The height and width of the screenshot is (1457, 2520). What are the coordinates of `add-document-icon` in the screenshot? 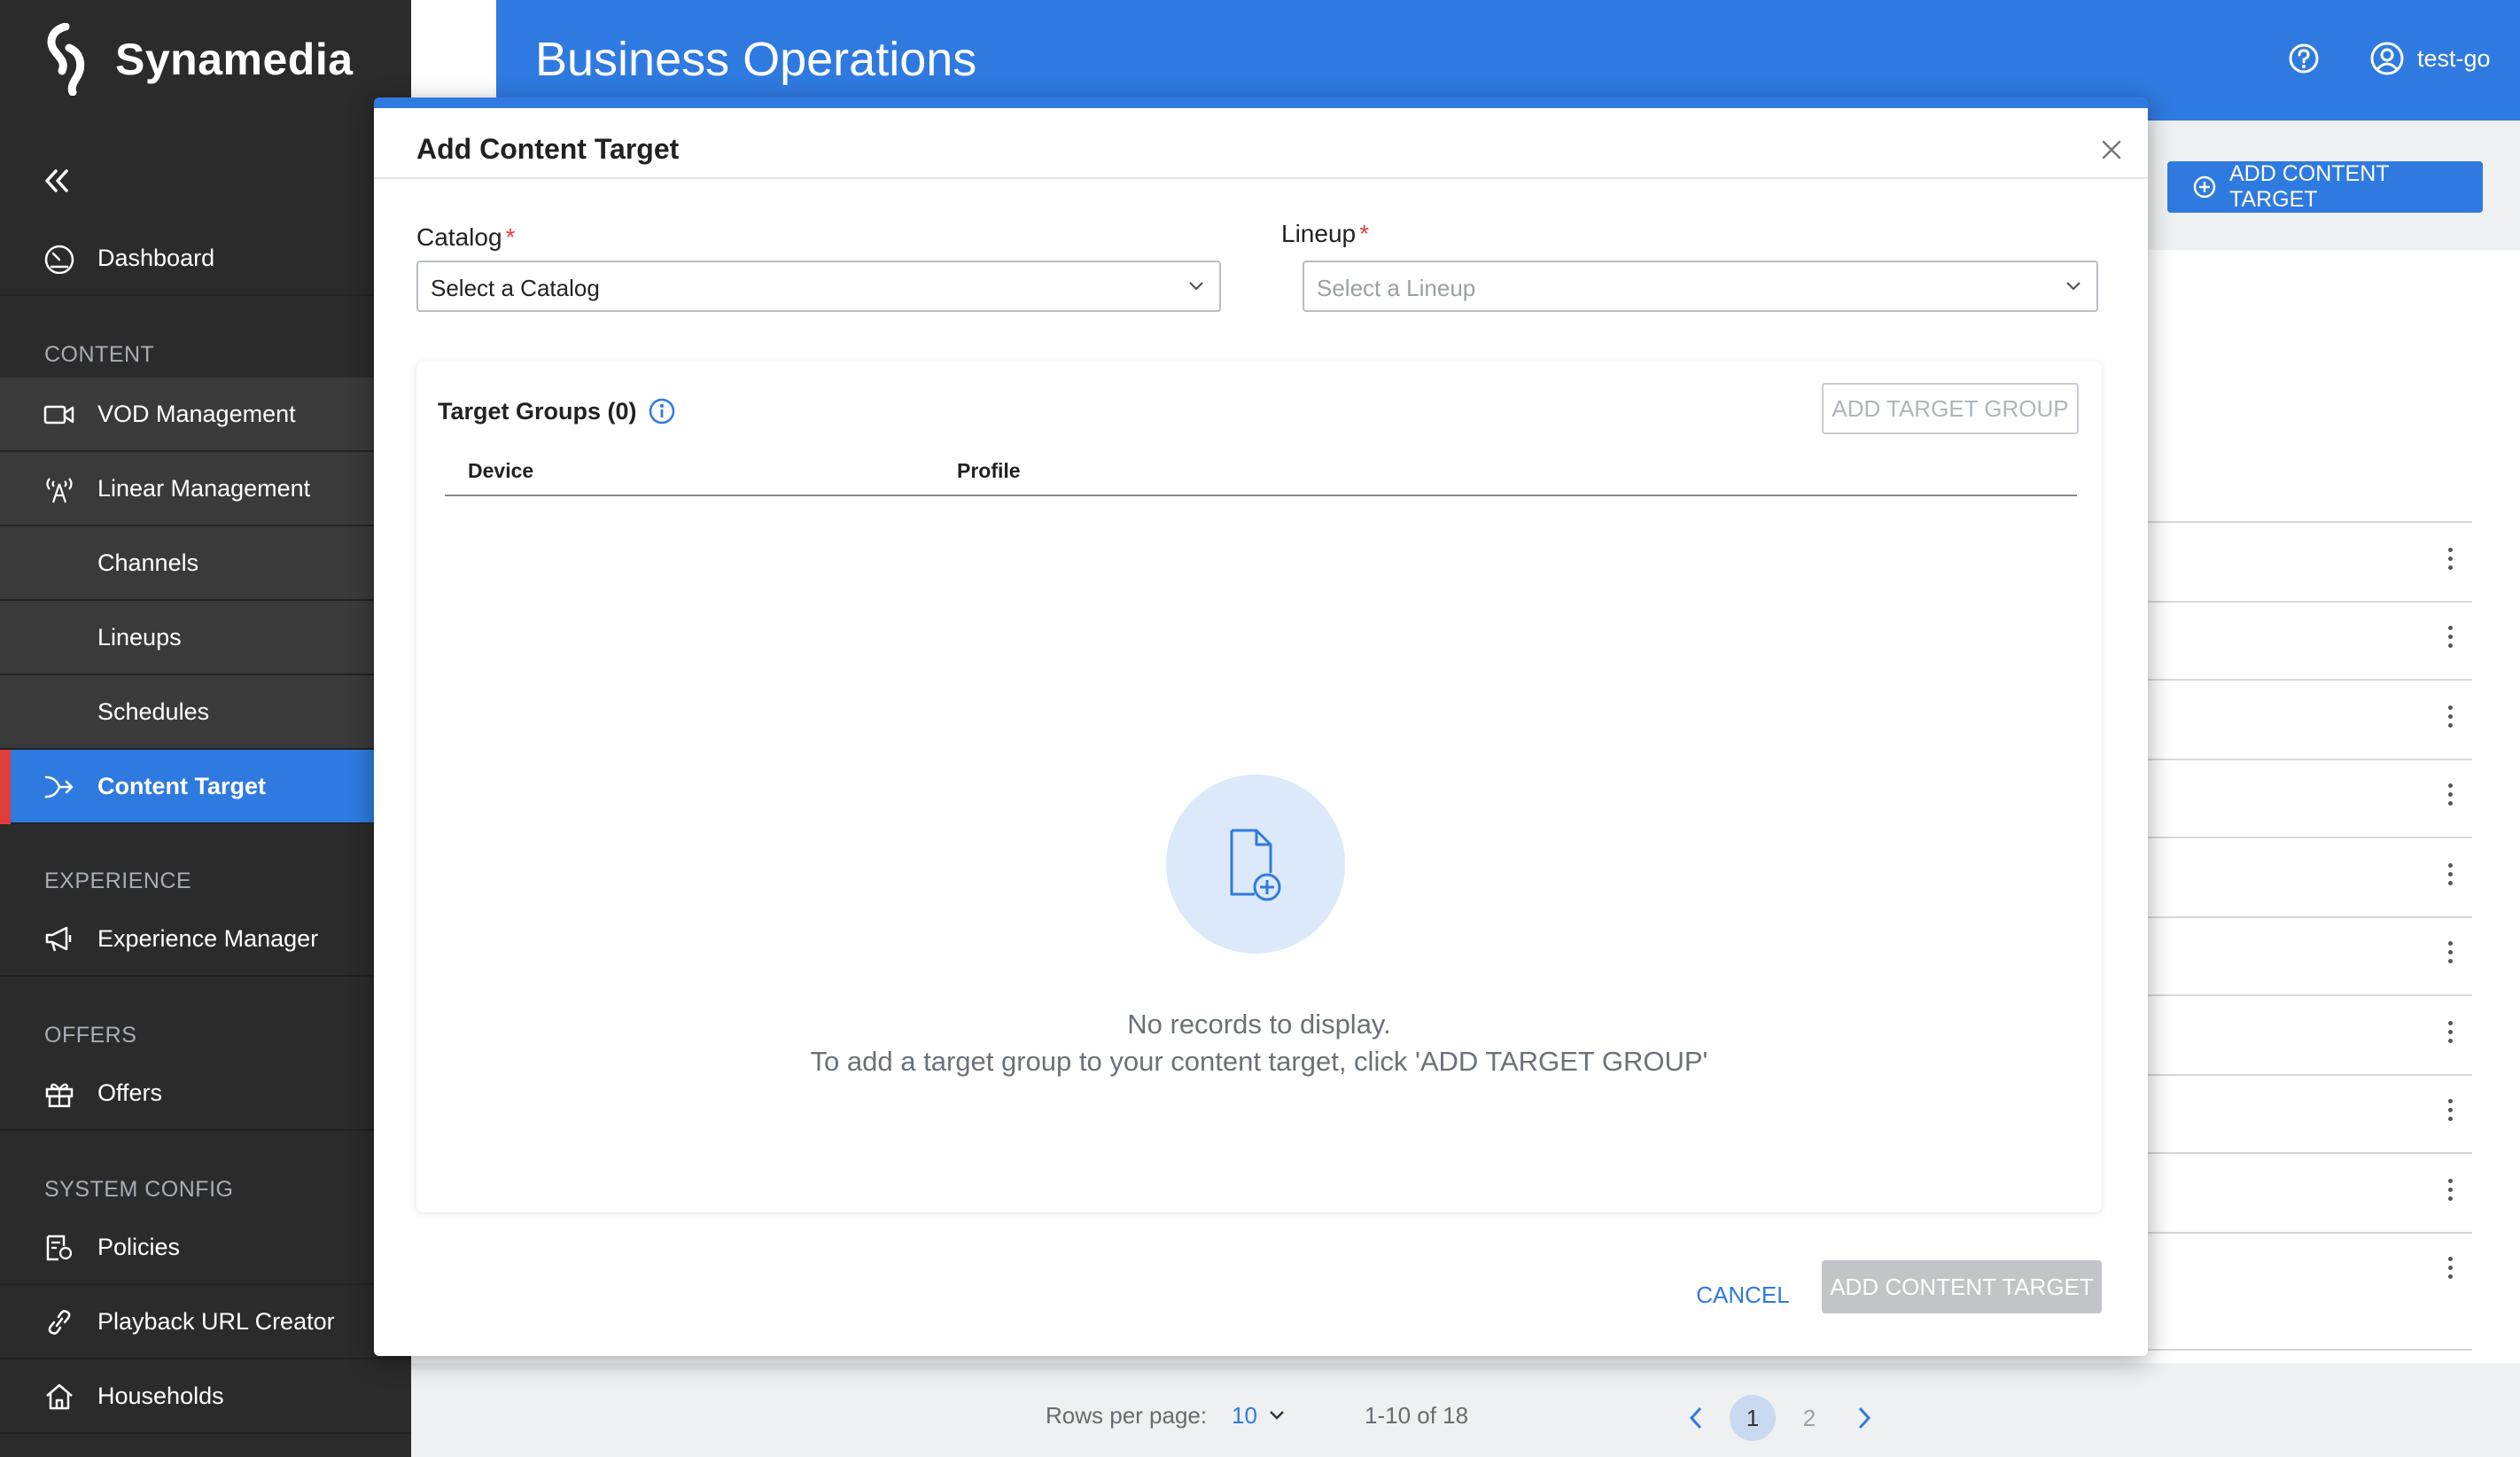 It's located at (1255, 865).